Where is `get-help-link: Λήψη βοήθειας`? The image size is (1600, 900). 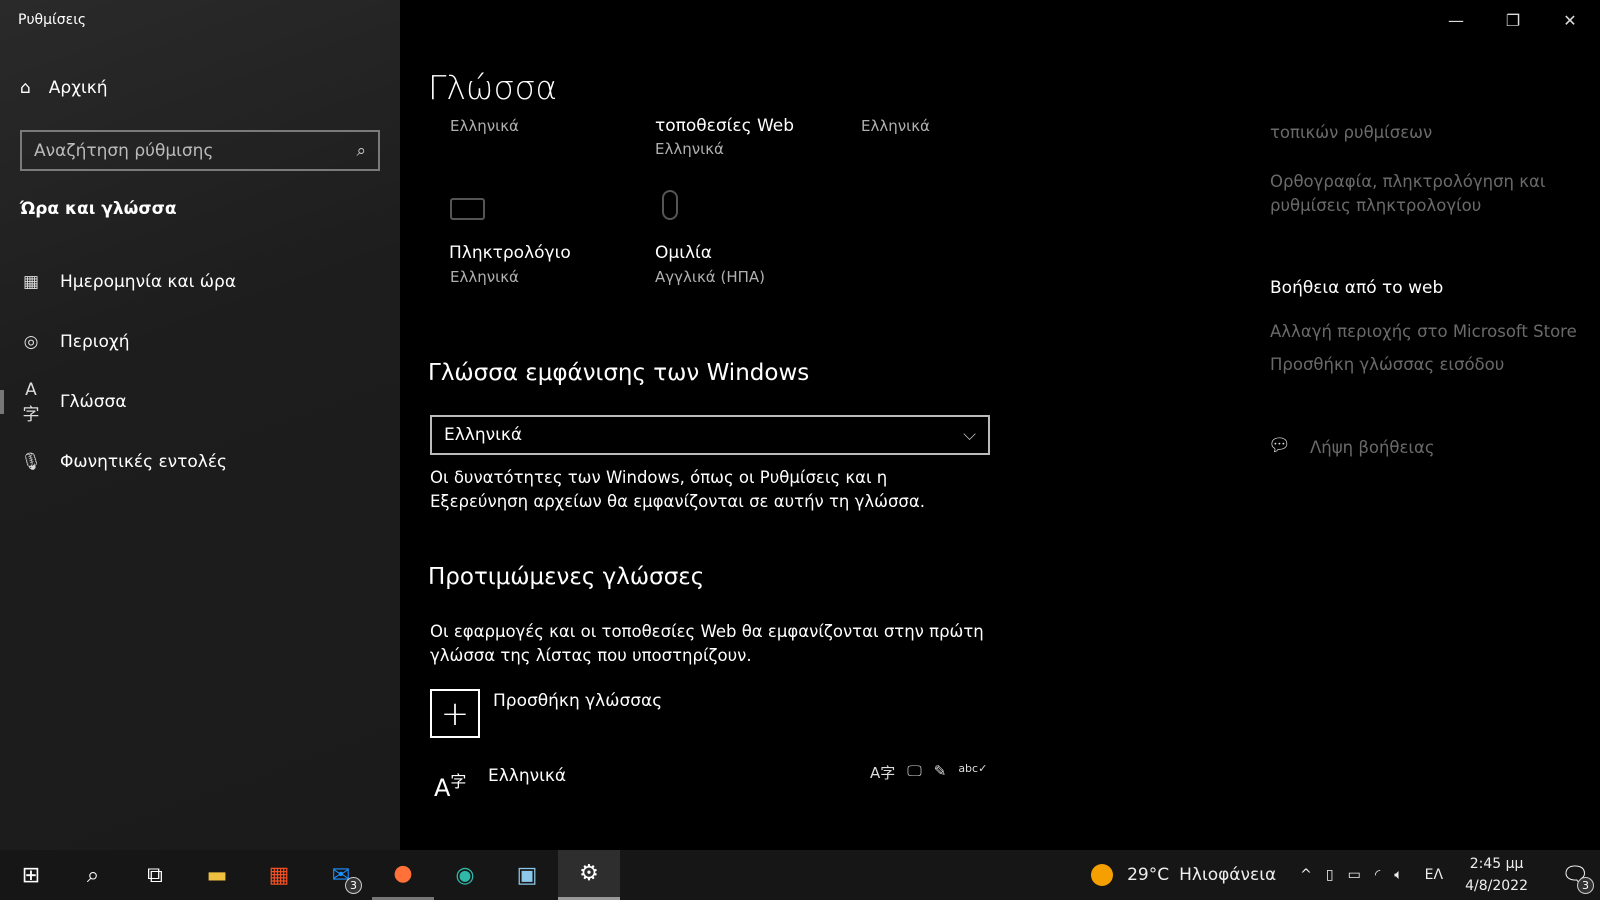 get-help-link: Λήψη βοήθειας is located at coordinates (1372, 448).